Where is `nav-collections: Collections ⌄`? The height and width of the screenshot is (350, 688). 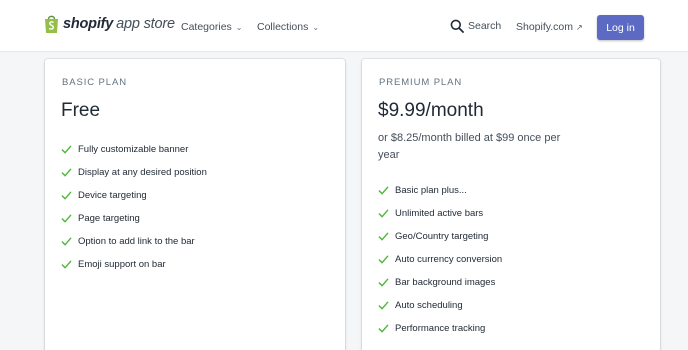
nav-collections: Collections ⌄ is located at coordinates (288, 27).